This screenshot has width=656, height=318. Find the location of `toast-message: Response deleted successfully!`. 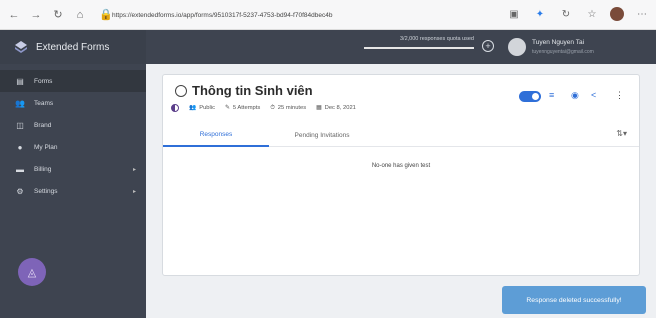

toast-message: Response deleted successfully! is located at coordinates (574, 300).